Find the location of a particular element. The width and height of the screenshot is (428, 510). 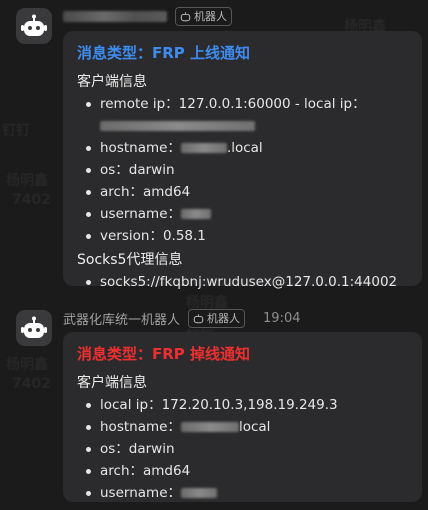

message-time: 19:04 is located at coordinates (282, 318).